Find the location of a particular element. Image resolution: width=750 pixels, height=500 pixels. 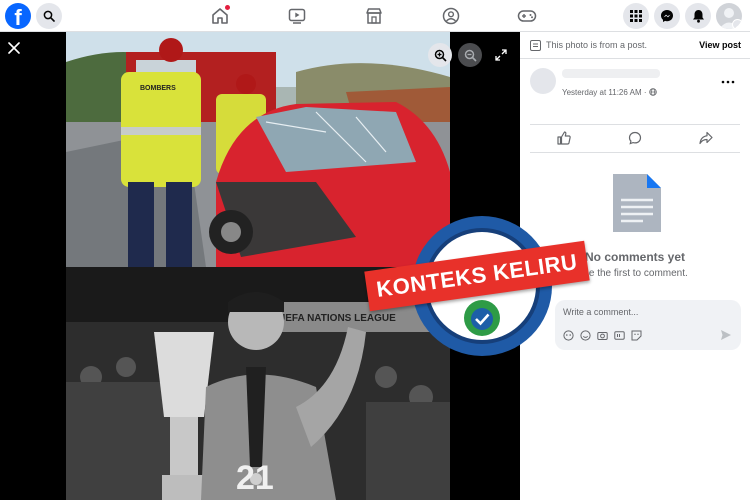

share-button is located at coordinates (706, 140).